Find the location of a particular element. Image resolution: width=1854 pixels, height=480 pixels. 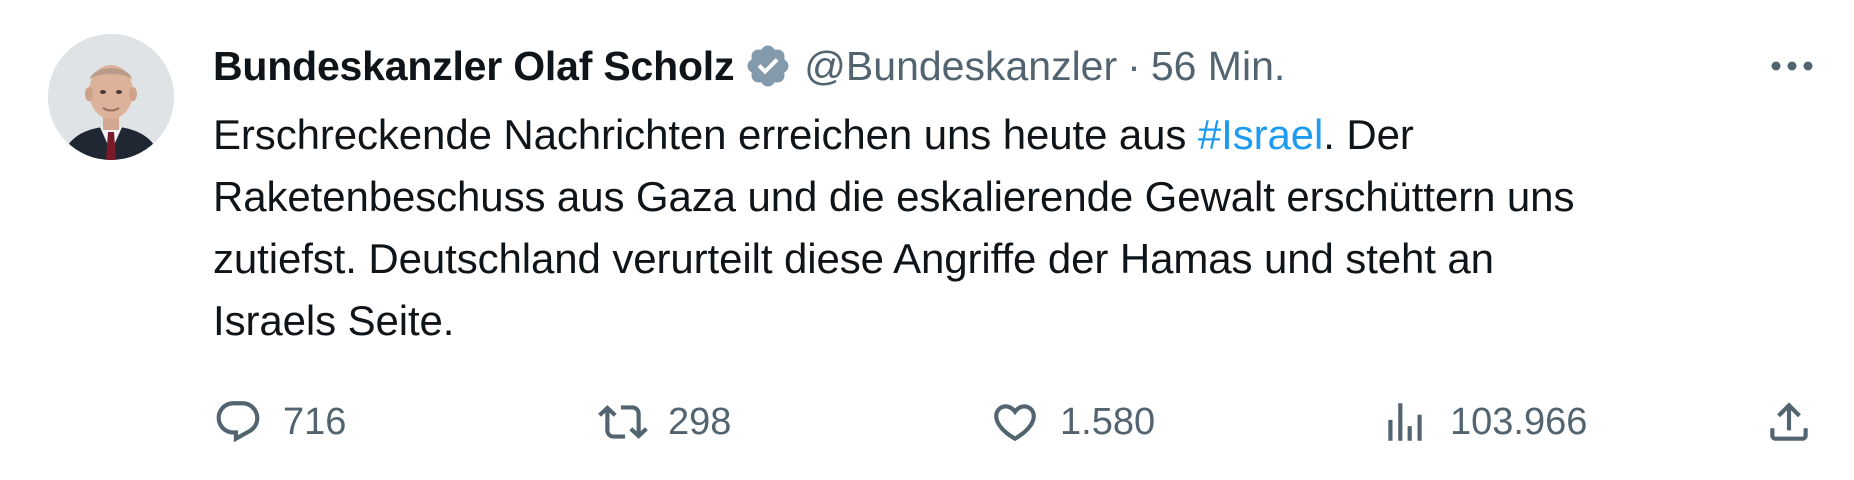

like-button: 1.580 is located at coordinates (1072, 422).